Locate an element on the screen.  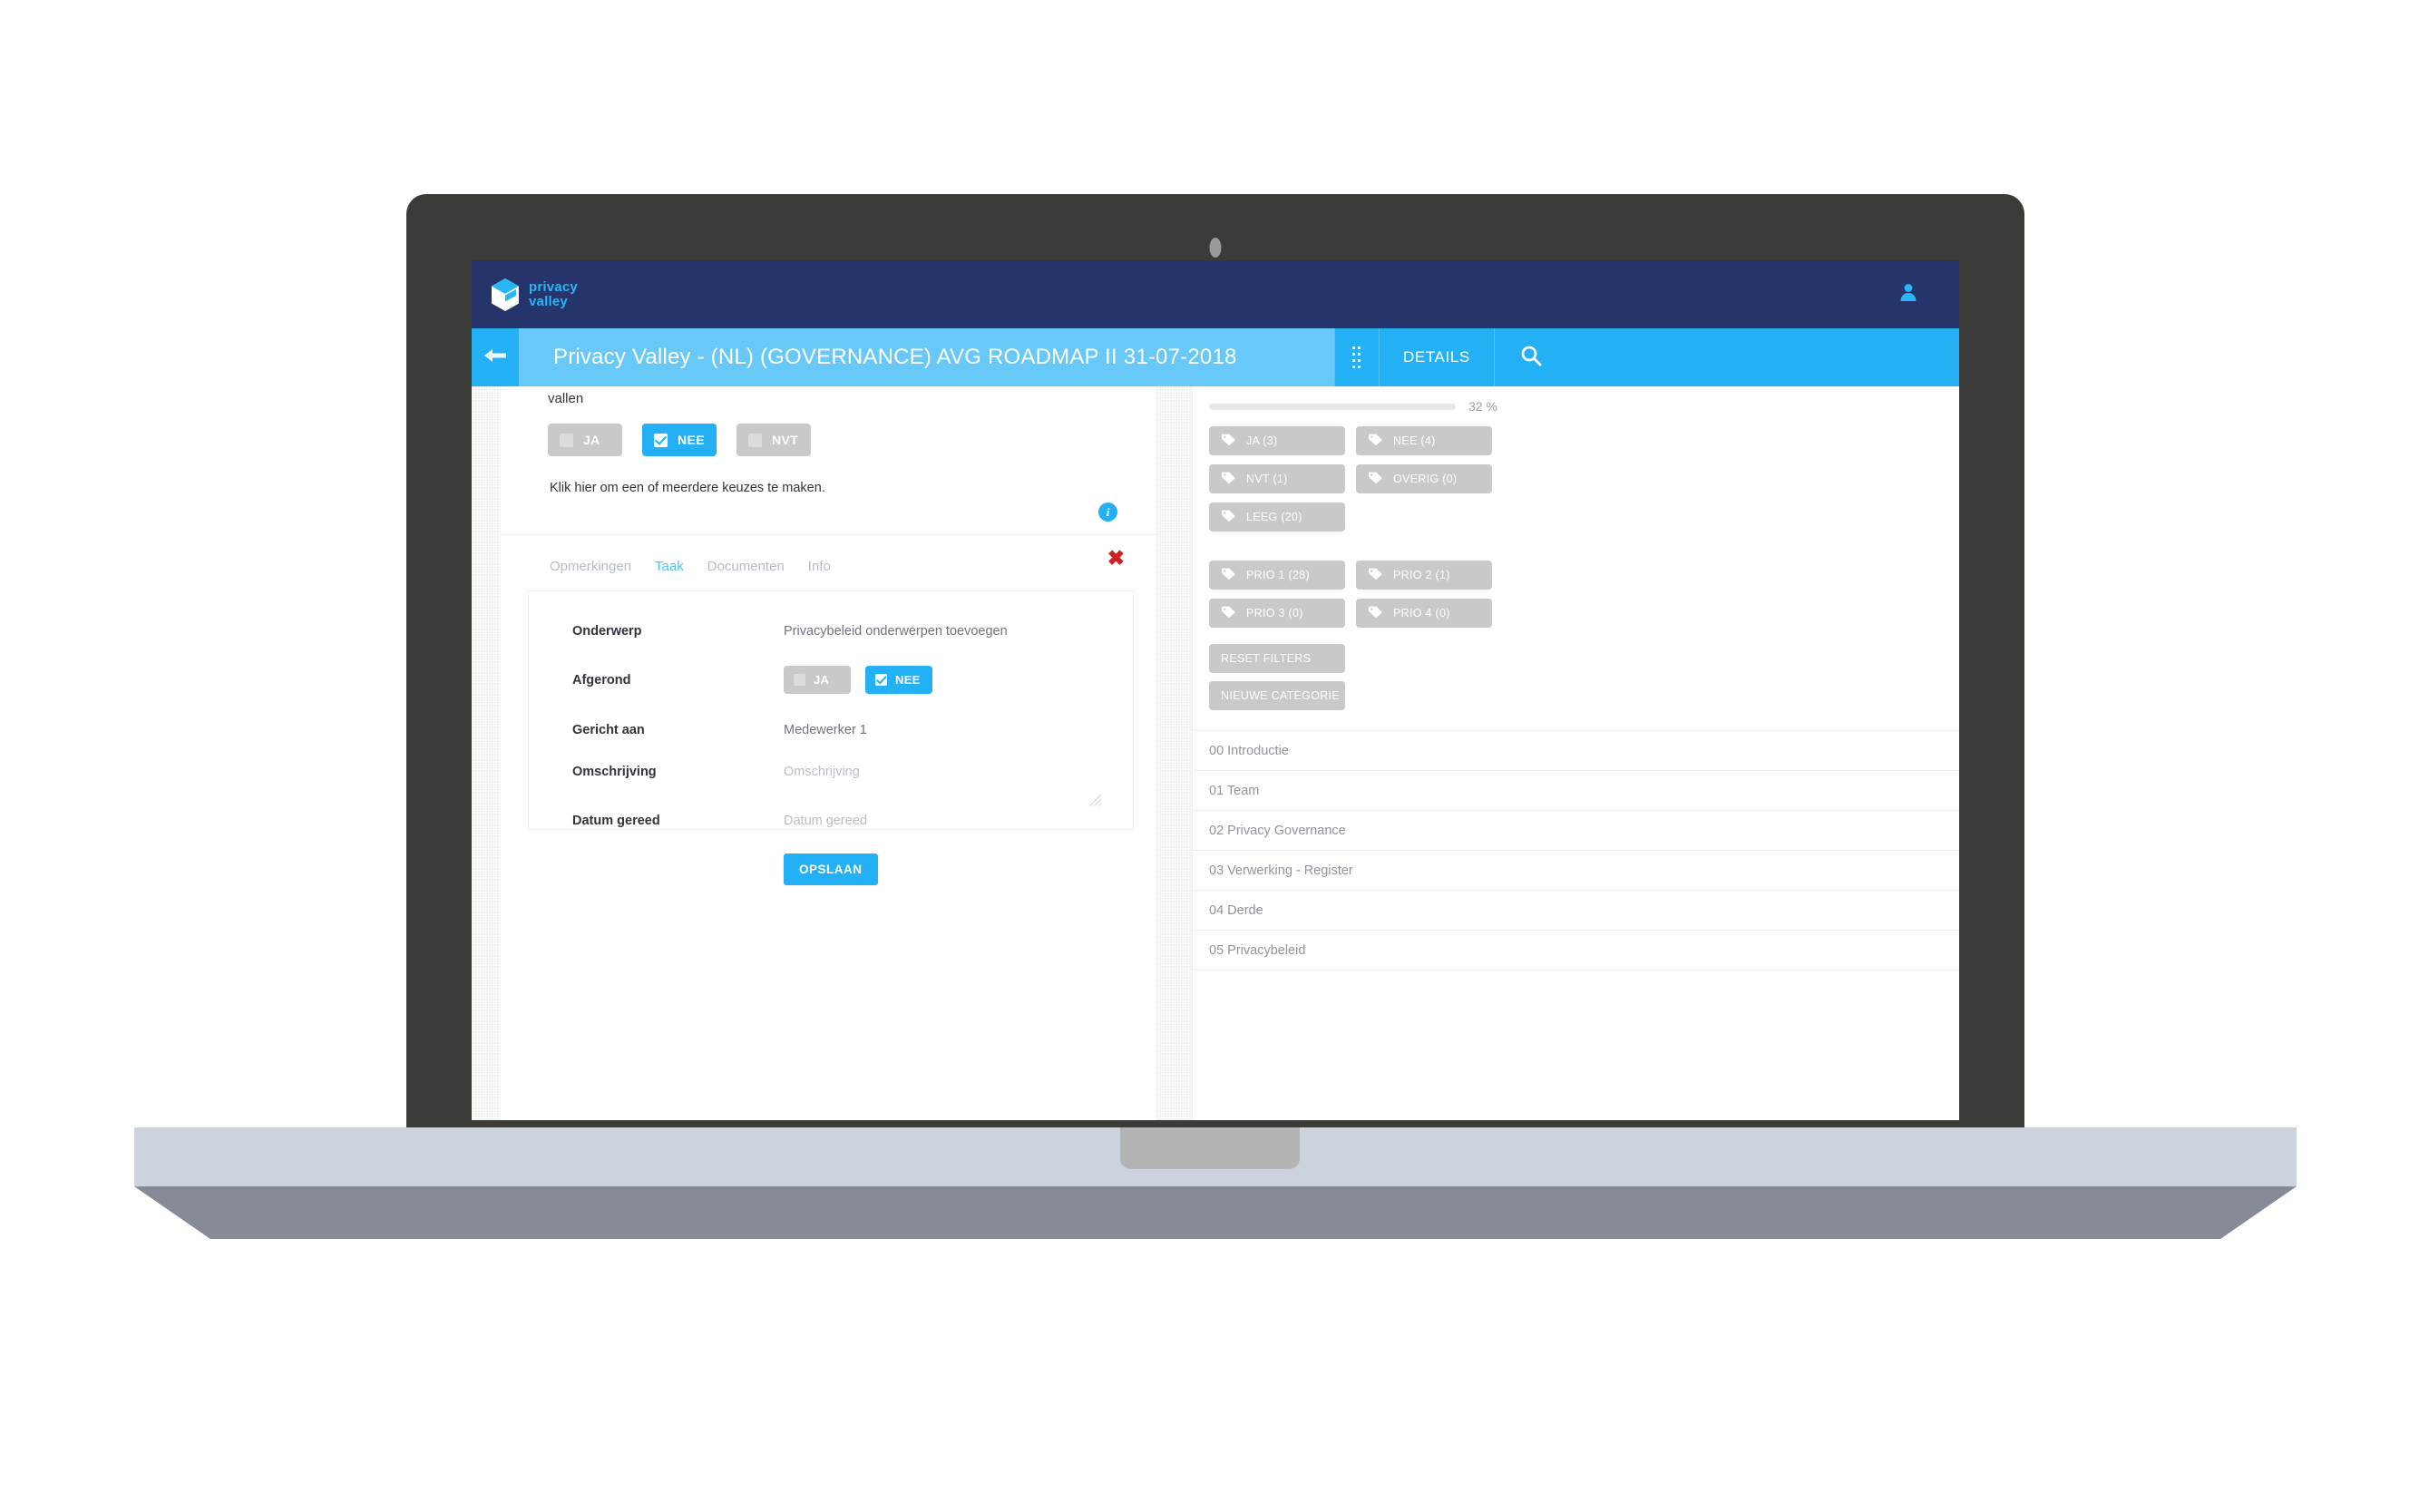
tab-taak: Taak is located at coordinates (669, 566).